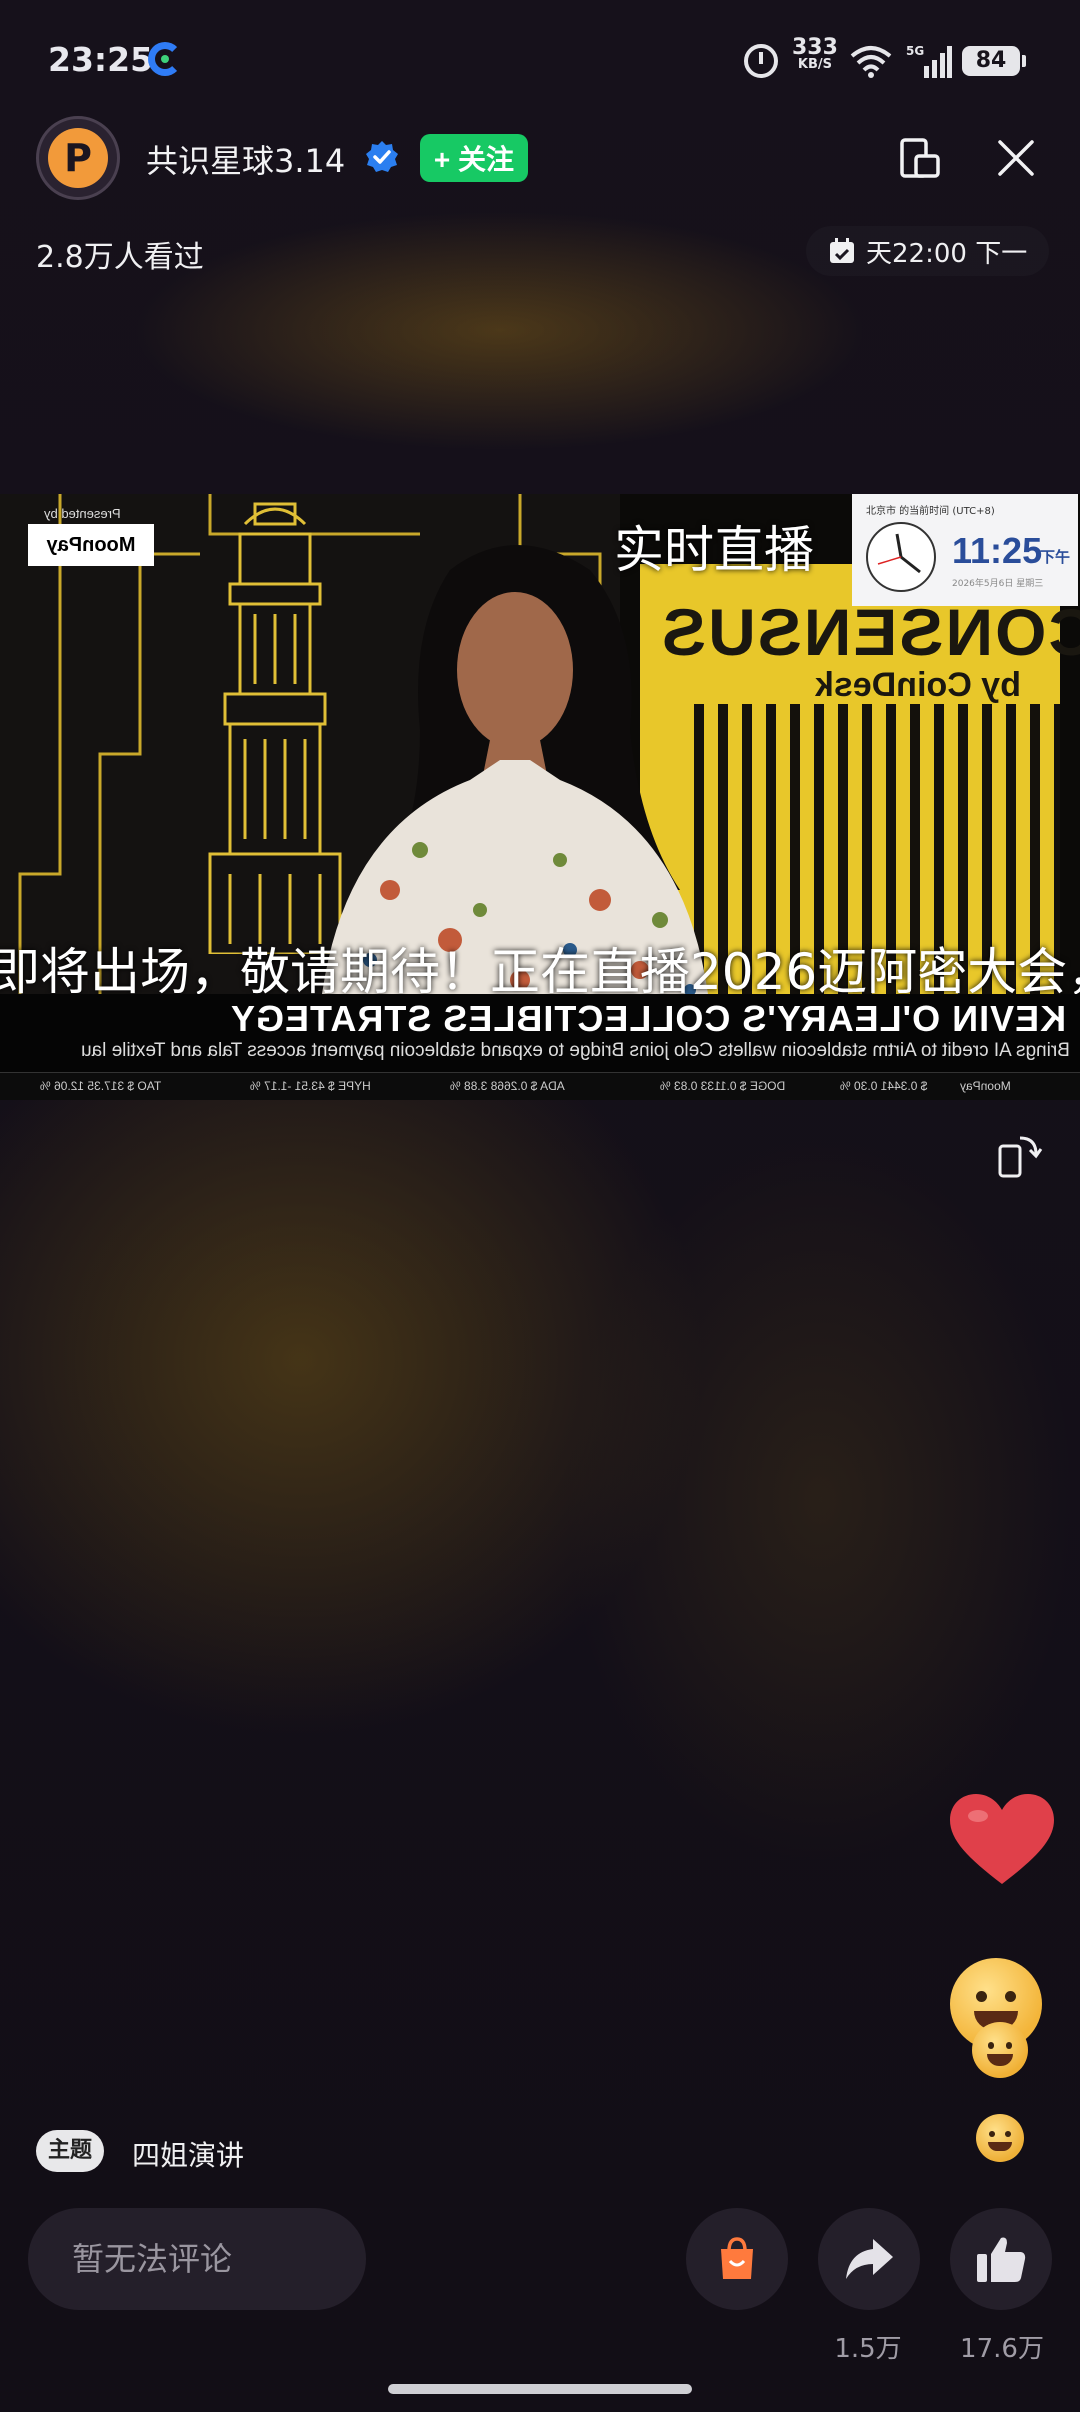  Describe the element at coordinates (120, 257) in the screenshot. I see `viewer-count: 2.8万人看过` at that location.